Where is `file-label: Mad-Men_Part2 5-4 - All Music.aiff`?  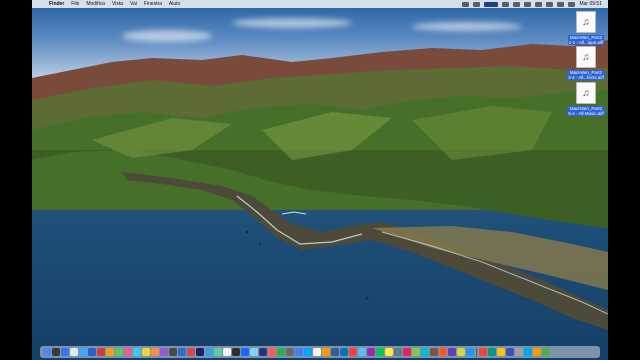
file-label: Mad-Men_Part2 5-4 - All Music.aiff is located at coordinates (586, 111).